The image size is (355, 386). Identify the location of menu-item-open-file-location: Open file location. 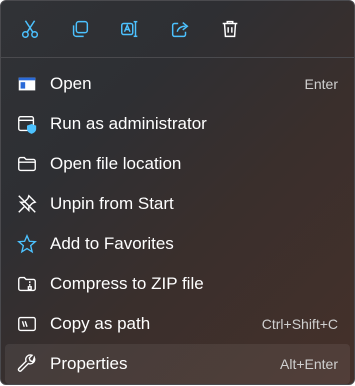
(177, 164).